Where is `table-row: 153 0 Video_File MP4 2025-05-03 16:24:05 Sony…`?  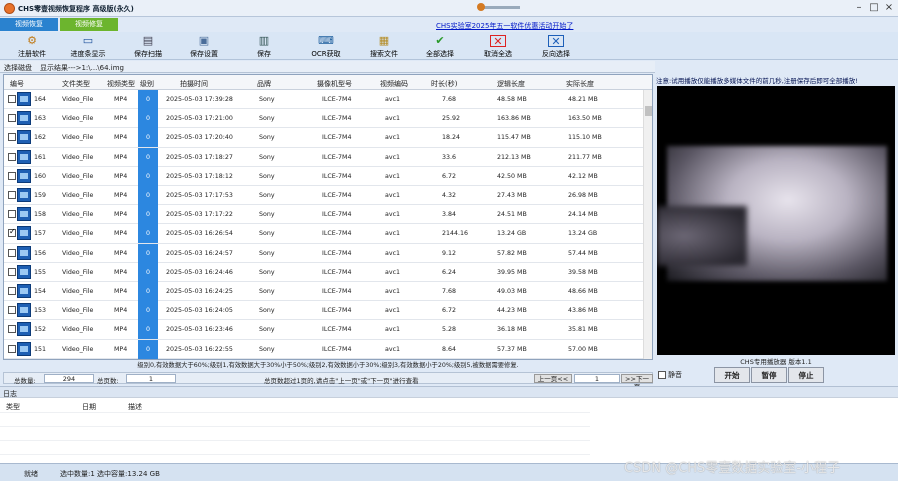
table-row: 153 0 Video_File MP4 2025-05-03 16:24:05 Sony… is located at coordinates (324, 311).